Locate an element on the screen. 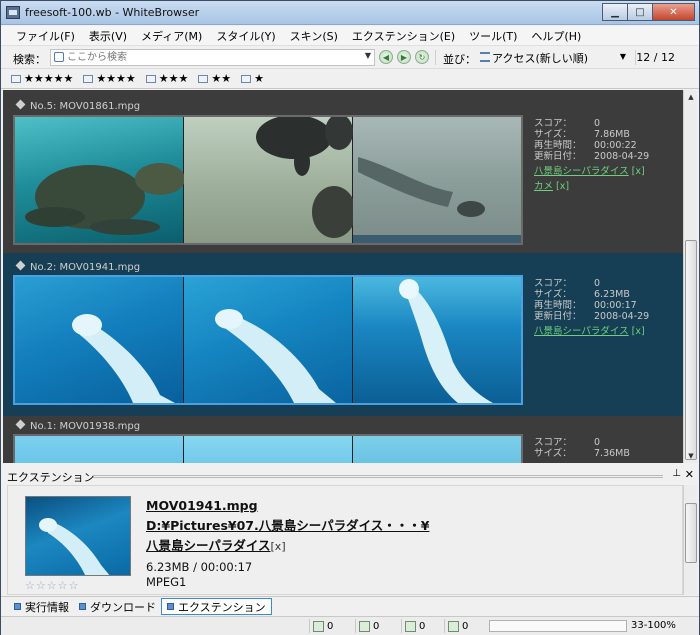 The width and height of the screenshot is (700, 635). extension-panel-title: エクステンション is located at coordinates (51, 477).